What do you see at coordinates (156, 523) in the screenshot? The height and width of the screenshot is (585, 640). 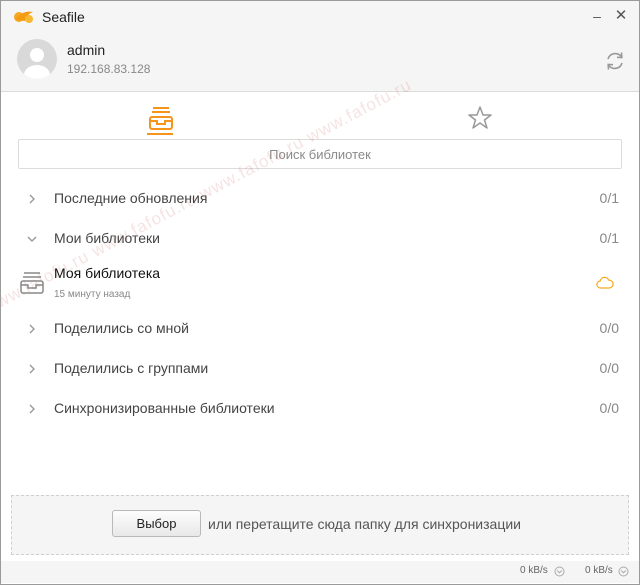 I see `choose-folder-button: Выбор` at bounding box center [156, 523].